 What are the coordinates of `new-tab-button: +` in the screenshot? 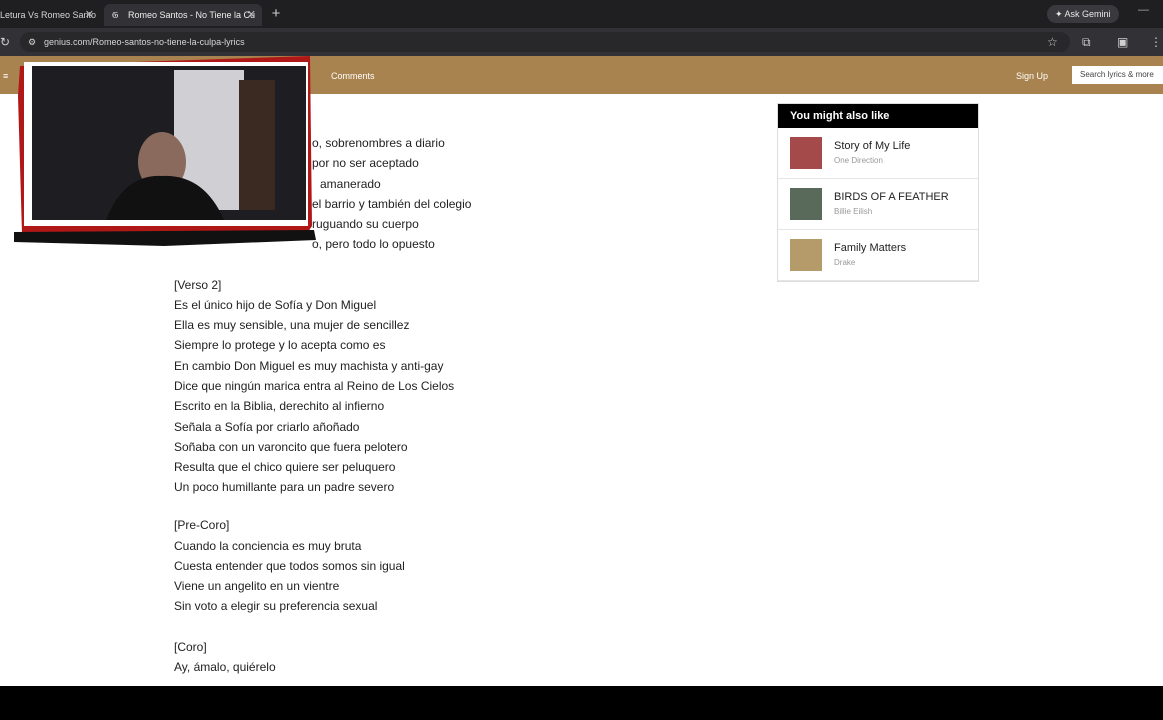 It's located at (276, 14).